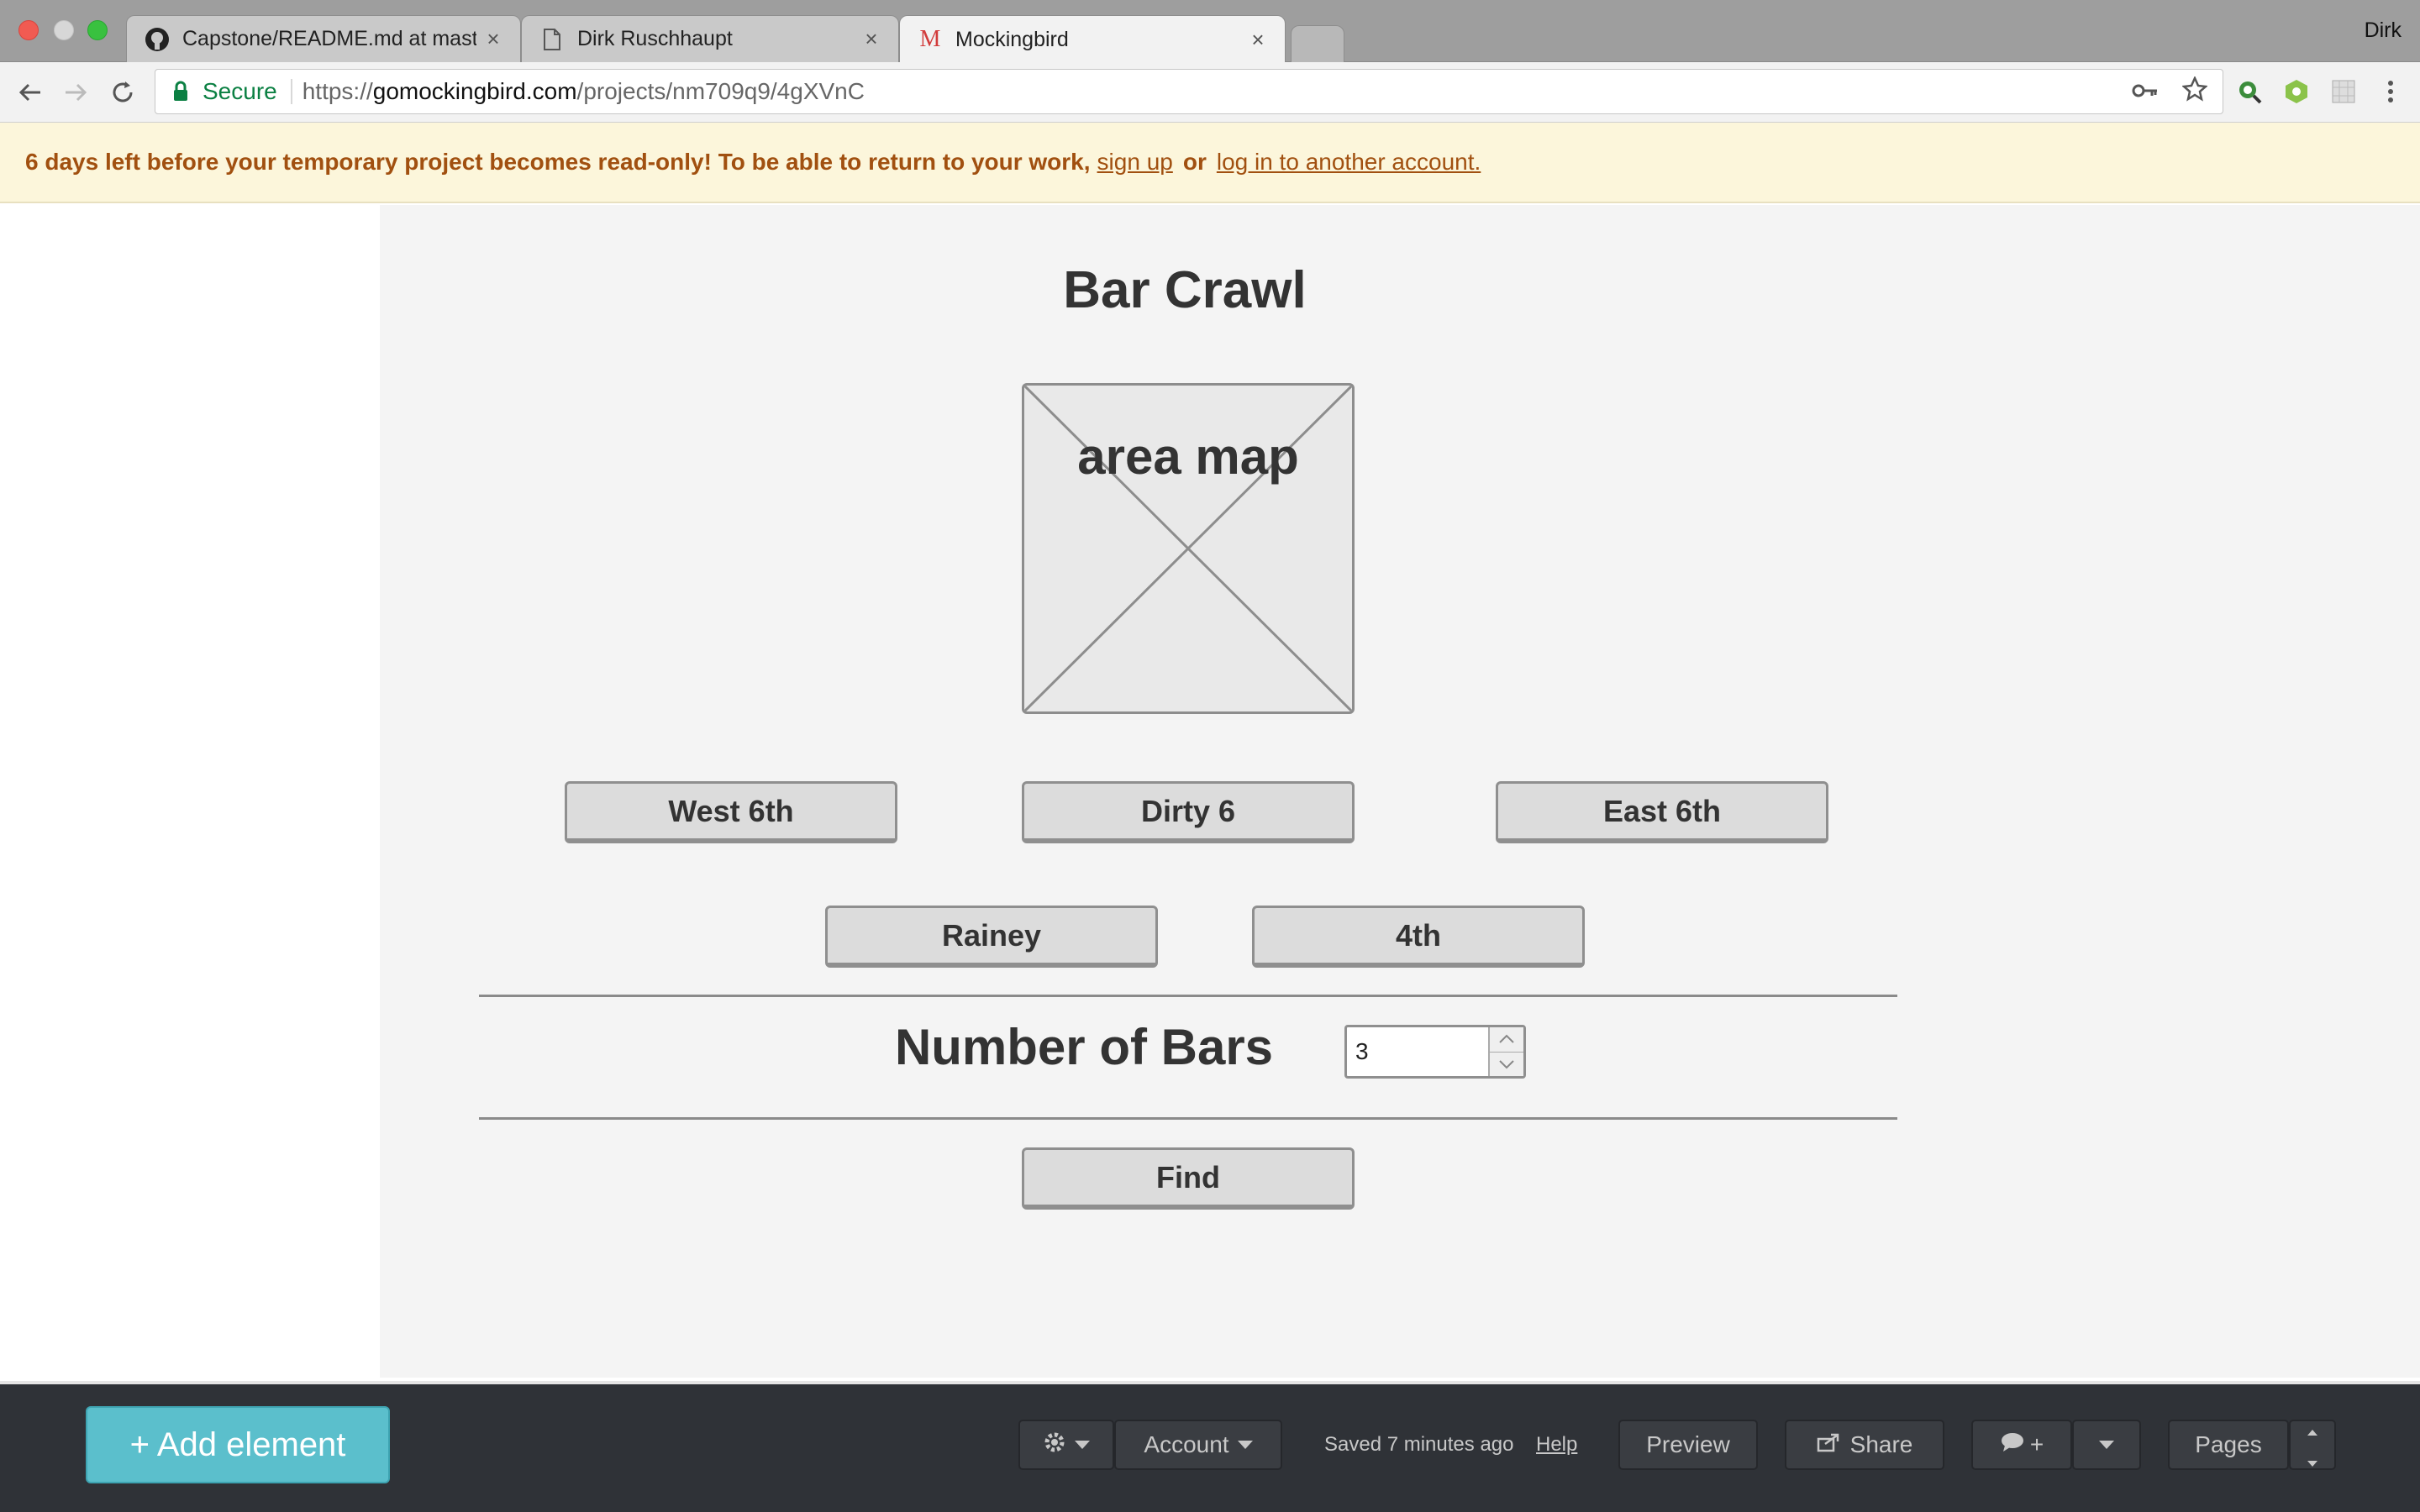 Image resolution: width=2420 pixels, height=1512 pixels. What do you see at coordinates (475, 91) in the screenshot?
I see `url-host: gomockingbird.com` at bounding box center [475, 91].